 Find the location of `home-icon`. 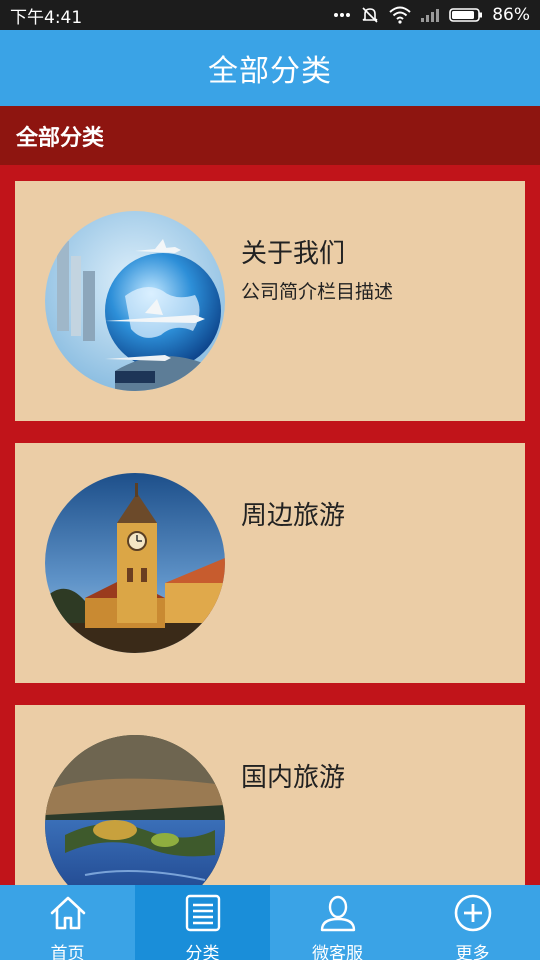

home-icon is located at coordinates (68, 915).